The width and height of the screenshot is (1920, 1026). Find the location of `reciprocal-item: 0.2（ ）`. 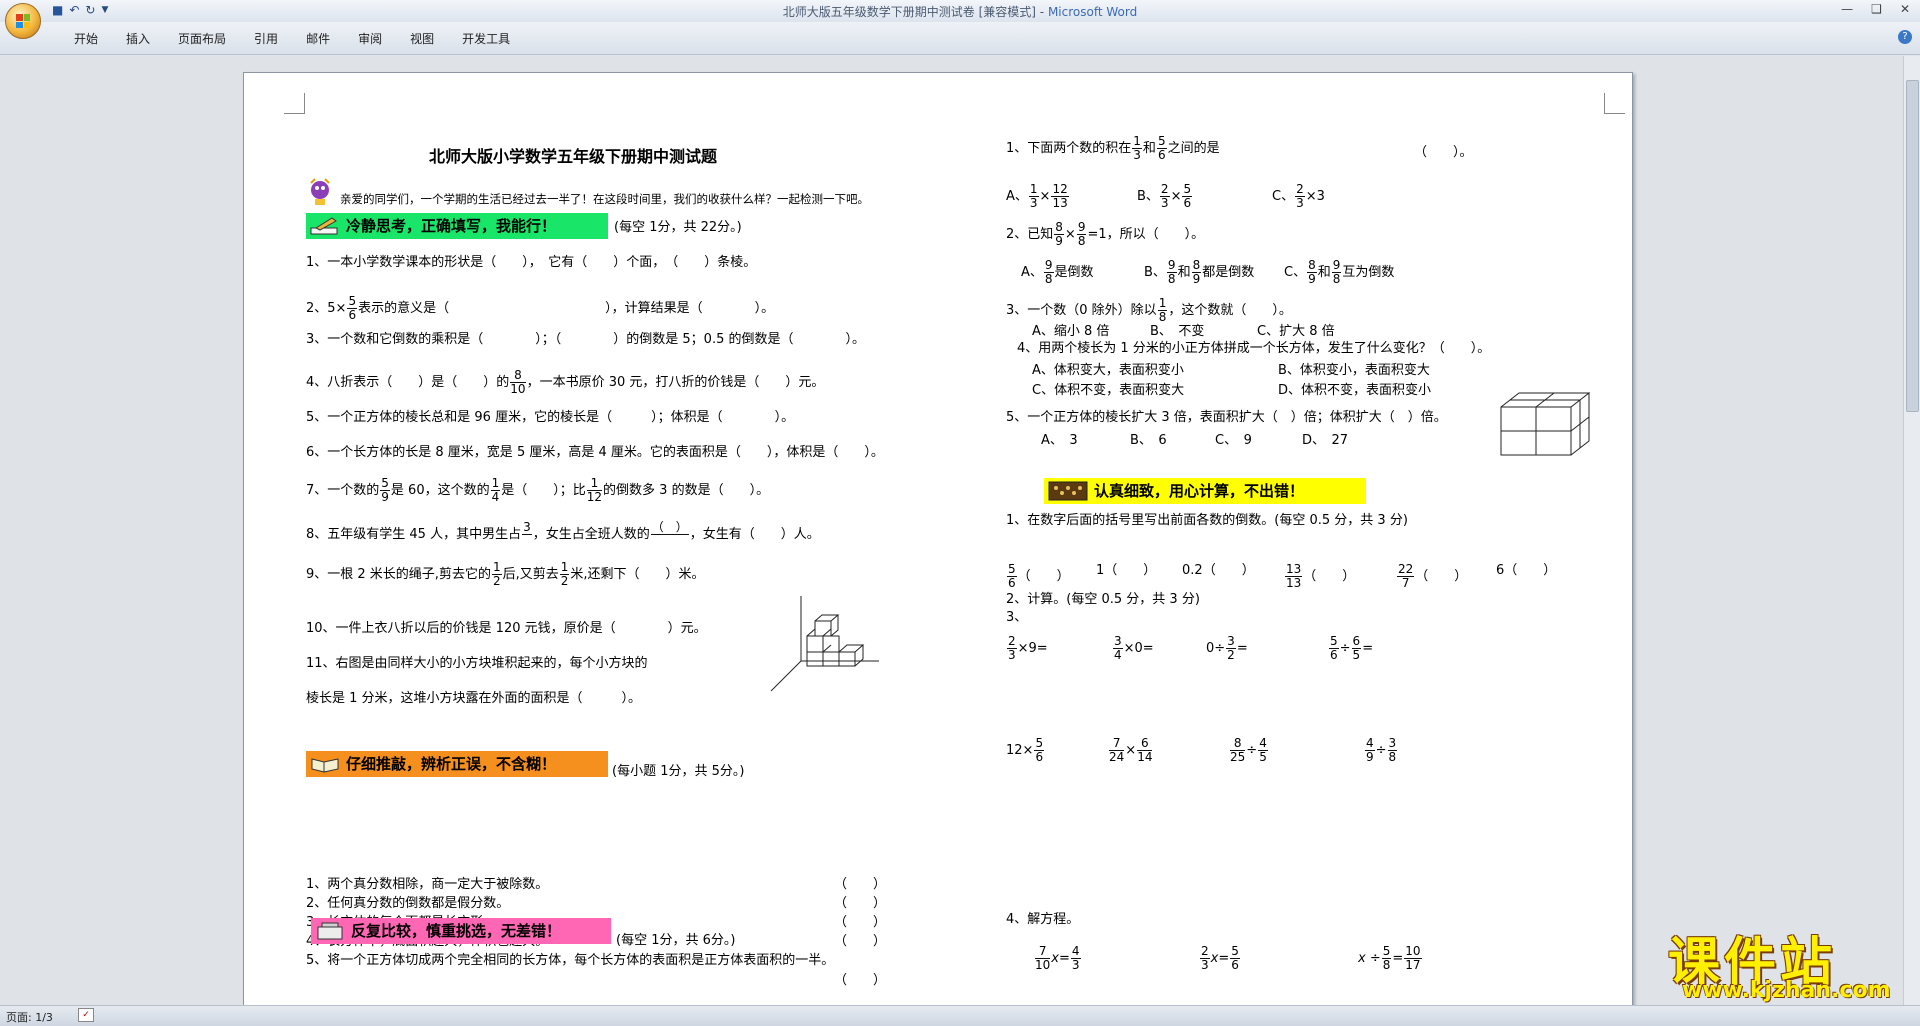

reciprocal-item: 0.2（ ） is located at coordinates (1218, 570).